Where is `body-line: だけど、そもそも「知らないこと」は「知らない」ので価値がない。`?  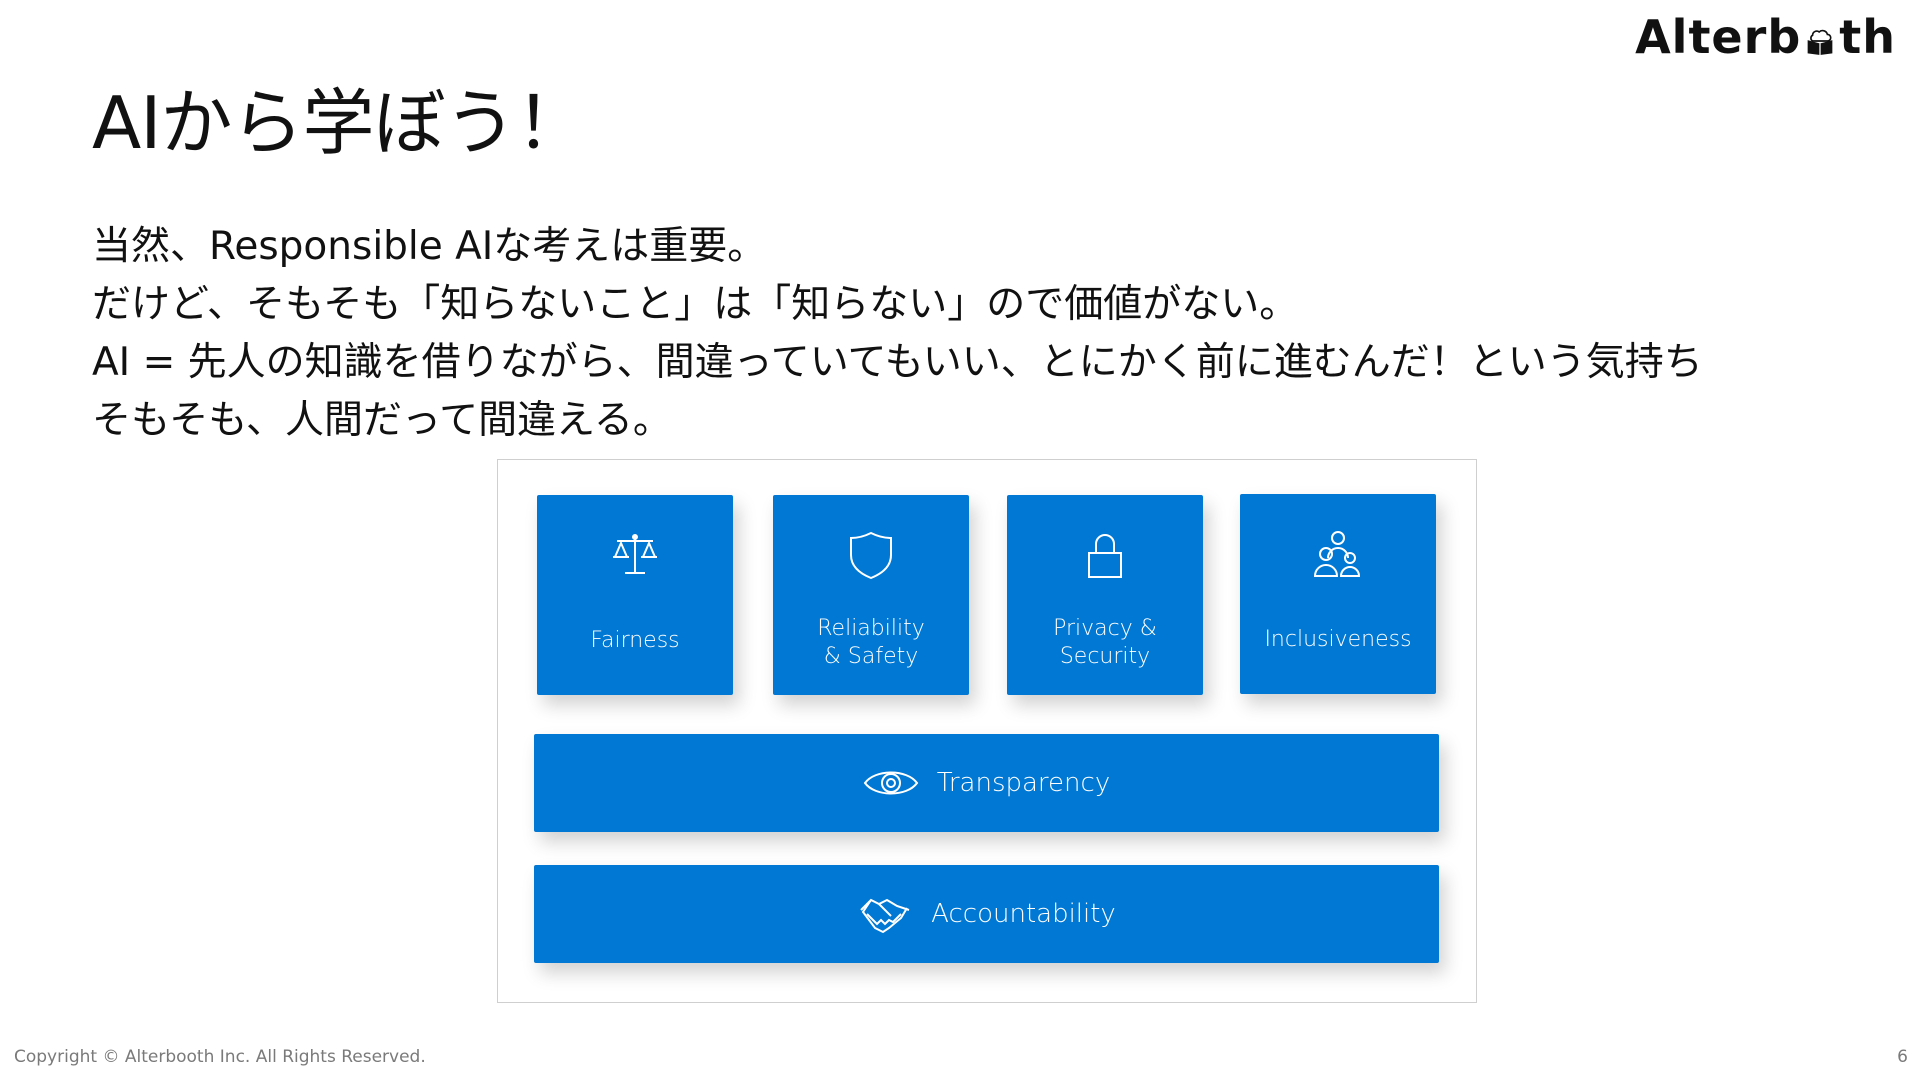
body-line: だけど、そもそも「知らないこと」は「知らない」ので価値がない。 is located at coordinates (695, 304).